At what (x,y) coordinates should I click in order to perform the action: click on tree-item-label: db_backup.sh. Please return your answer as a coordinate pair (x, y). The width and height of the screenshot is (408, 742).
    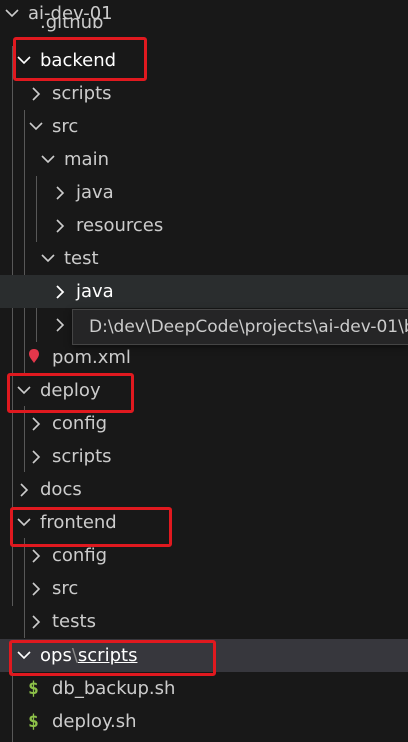
    Looking at the image, I should click on (114, 688).